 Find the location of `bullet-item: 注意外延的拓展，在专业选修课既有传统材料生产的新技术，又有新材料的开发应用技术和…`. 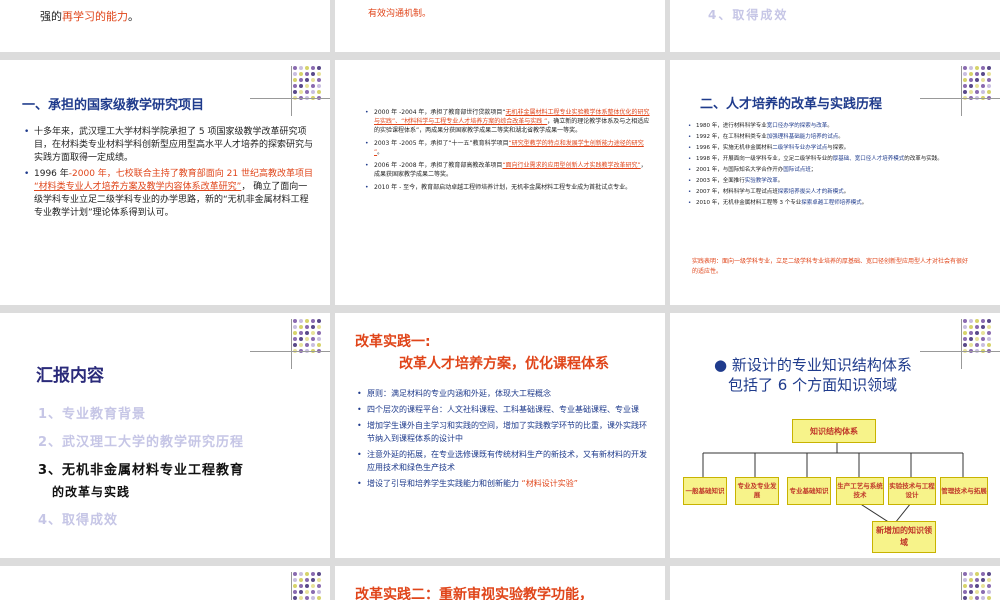

bullet-item: 注意外延的拓展，在专业选修课既有传统材料生产的新技术，又有新材料的开发应用技术和… is located at coordinates (502, 461).